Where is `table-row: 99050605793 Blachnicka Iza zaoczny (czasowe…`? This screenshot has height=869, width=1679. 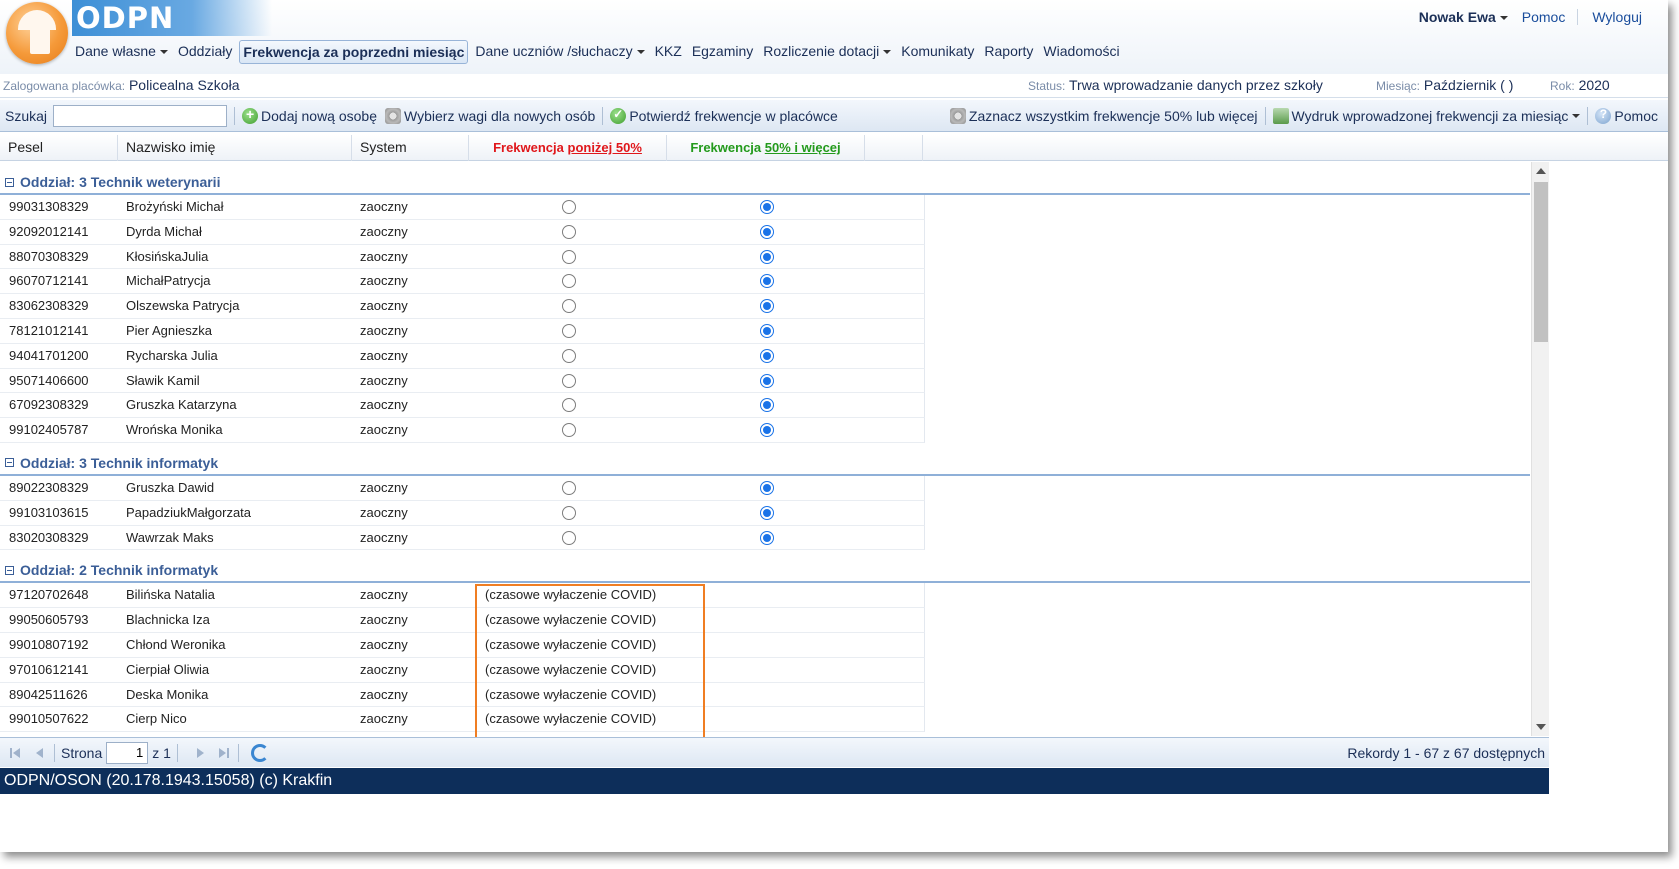 table-row: 99050605793 Blachnicka Iza zaoczny (czasowe… is located at coordinates (462, 620).